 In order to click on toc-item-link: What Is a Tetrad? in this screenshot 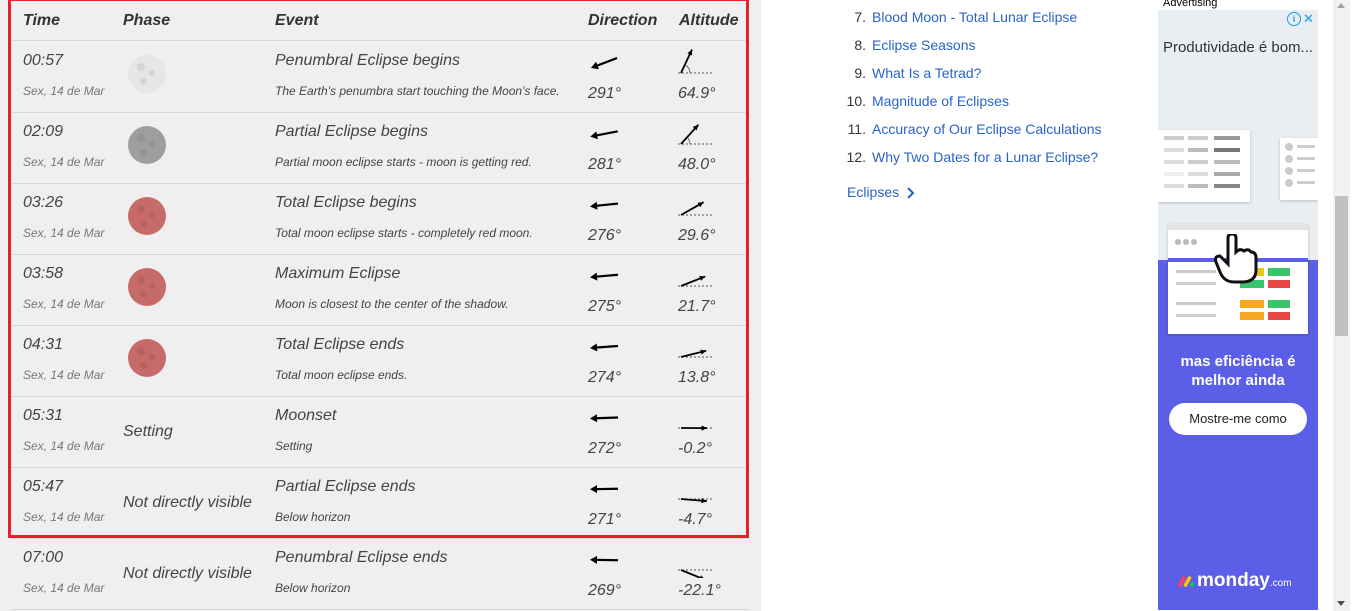, I will do `click(926, 73)`.